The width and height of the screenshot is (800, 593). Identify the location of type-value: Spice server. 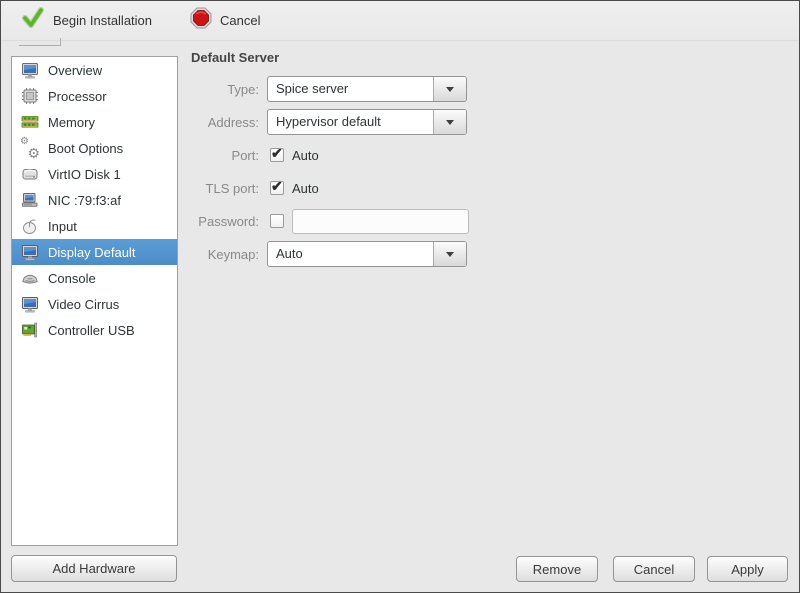
(312, 88).